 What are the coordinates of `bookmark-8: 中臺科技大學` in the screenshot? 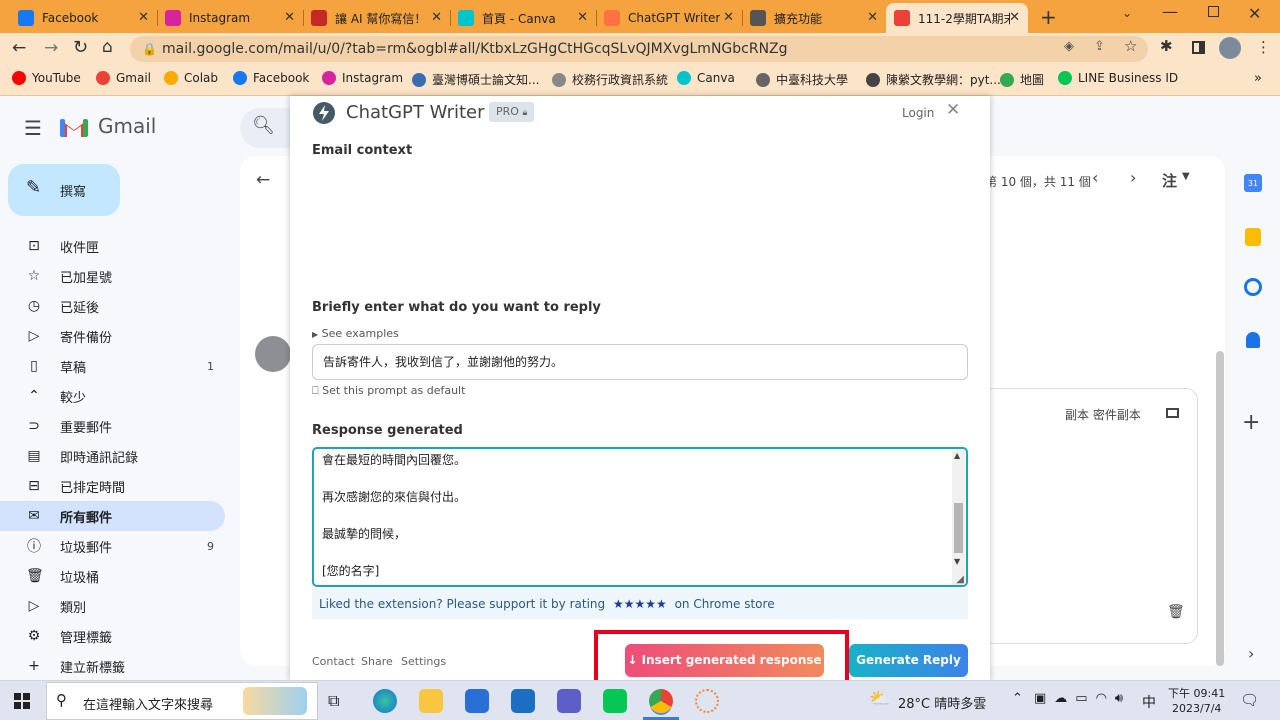 It's located at (802, 79).